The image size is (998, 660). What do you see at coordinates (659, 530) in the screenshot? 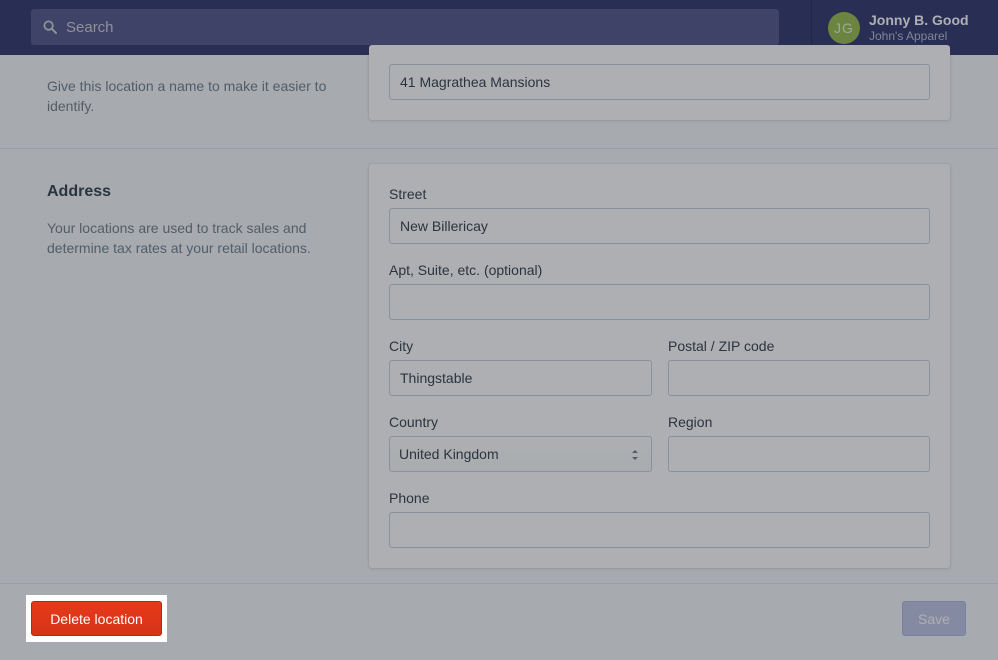
I see `phone-field` at bounding box center [659, 530].